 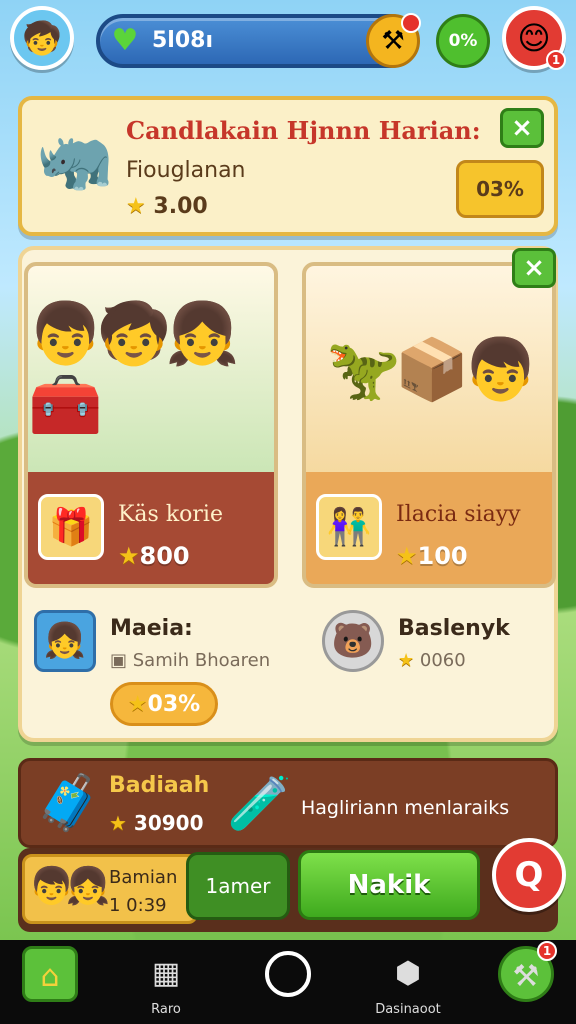 I want to click on kids-treasure-illustration: 👦🧒👧🧰, so click(x=151, y=369).